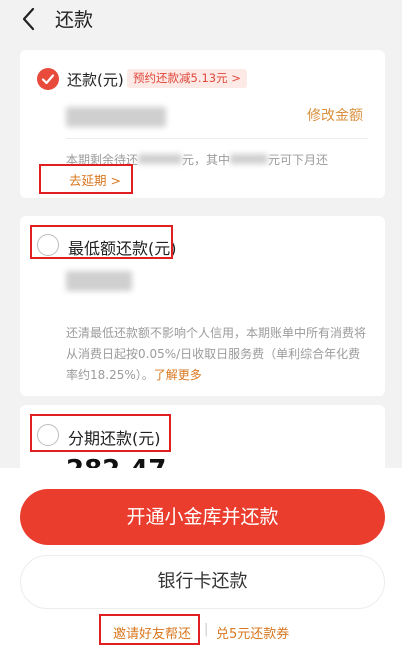 This screenshot has width=402, height=659. What do you see at coordinates (95, 80) in the screenshot?
I see `repay-option-label: 还款(元)` at bounding box center [95, 80].